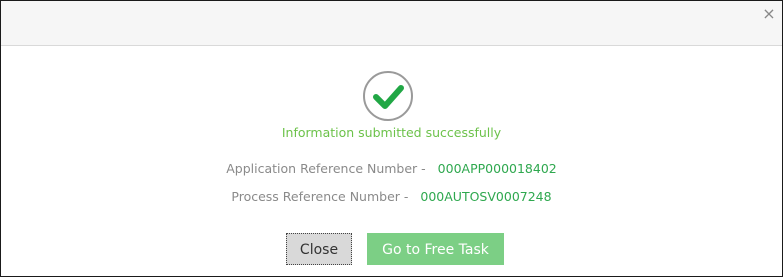 The image size is (783, 277). I want to click on go-to-free-task-button: Go to Free Task, so click(435, 249).